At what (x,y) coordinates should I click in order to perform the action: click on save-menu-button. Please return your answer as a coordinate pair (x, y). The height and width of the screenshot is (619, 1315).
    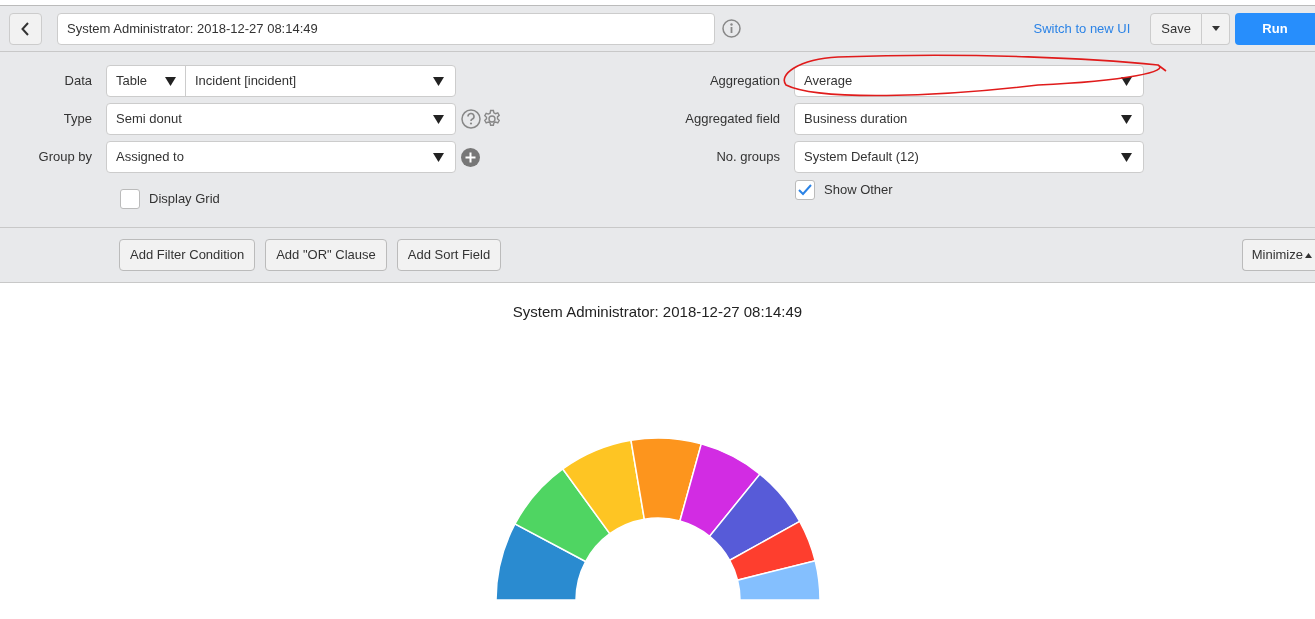
    Looking at the image, I should click on (1216, 28).